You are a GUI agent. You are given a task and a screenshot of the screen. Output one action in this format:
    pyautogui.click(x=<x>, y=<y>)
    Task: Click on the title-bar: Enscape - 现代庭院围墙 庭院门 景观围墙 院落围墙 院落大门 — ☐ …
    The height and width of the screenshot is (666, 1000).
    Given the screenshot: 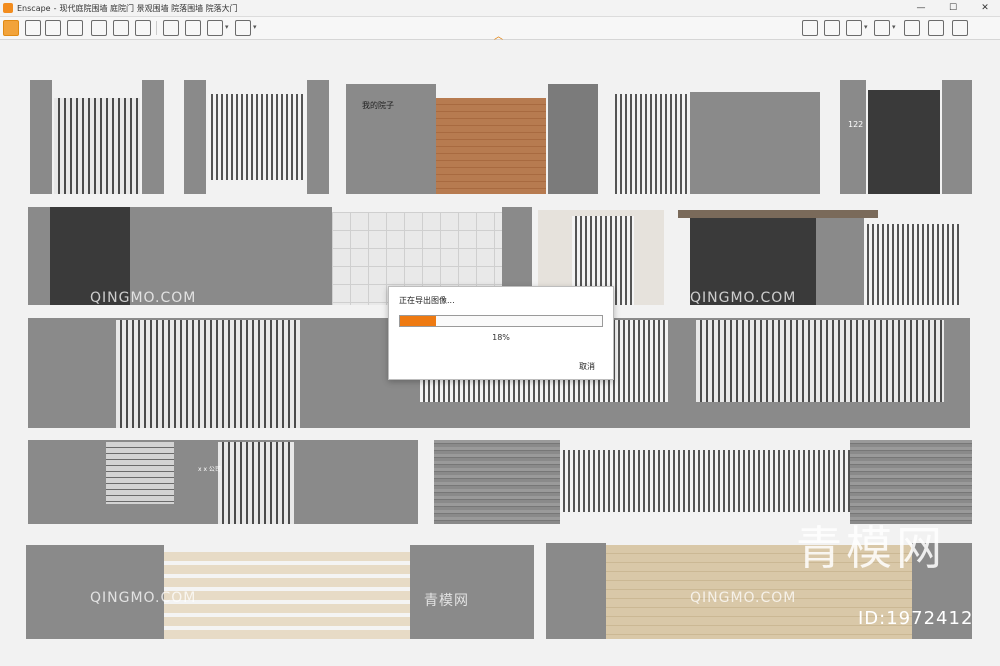 What is the action you would take?
    pyautogui.click(x=500, y=8)
    